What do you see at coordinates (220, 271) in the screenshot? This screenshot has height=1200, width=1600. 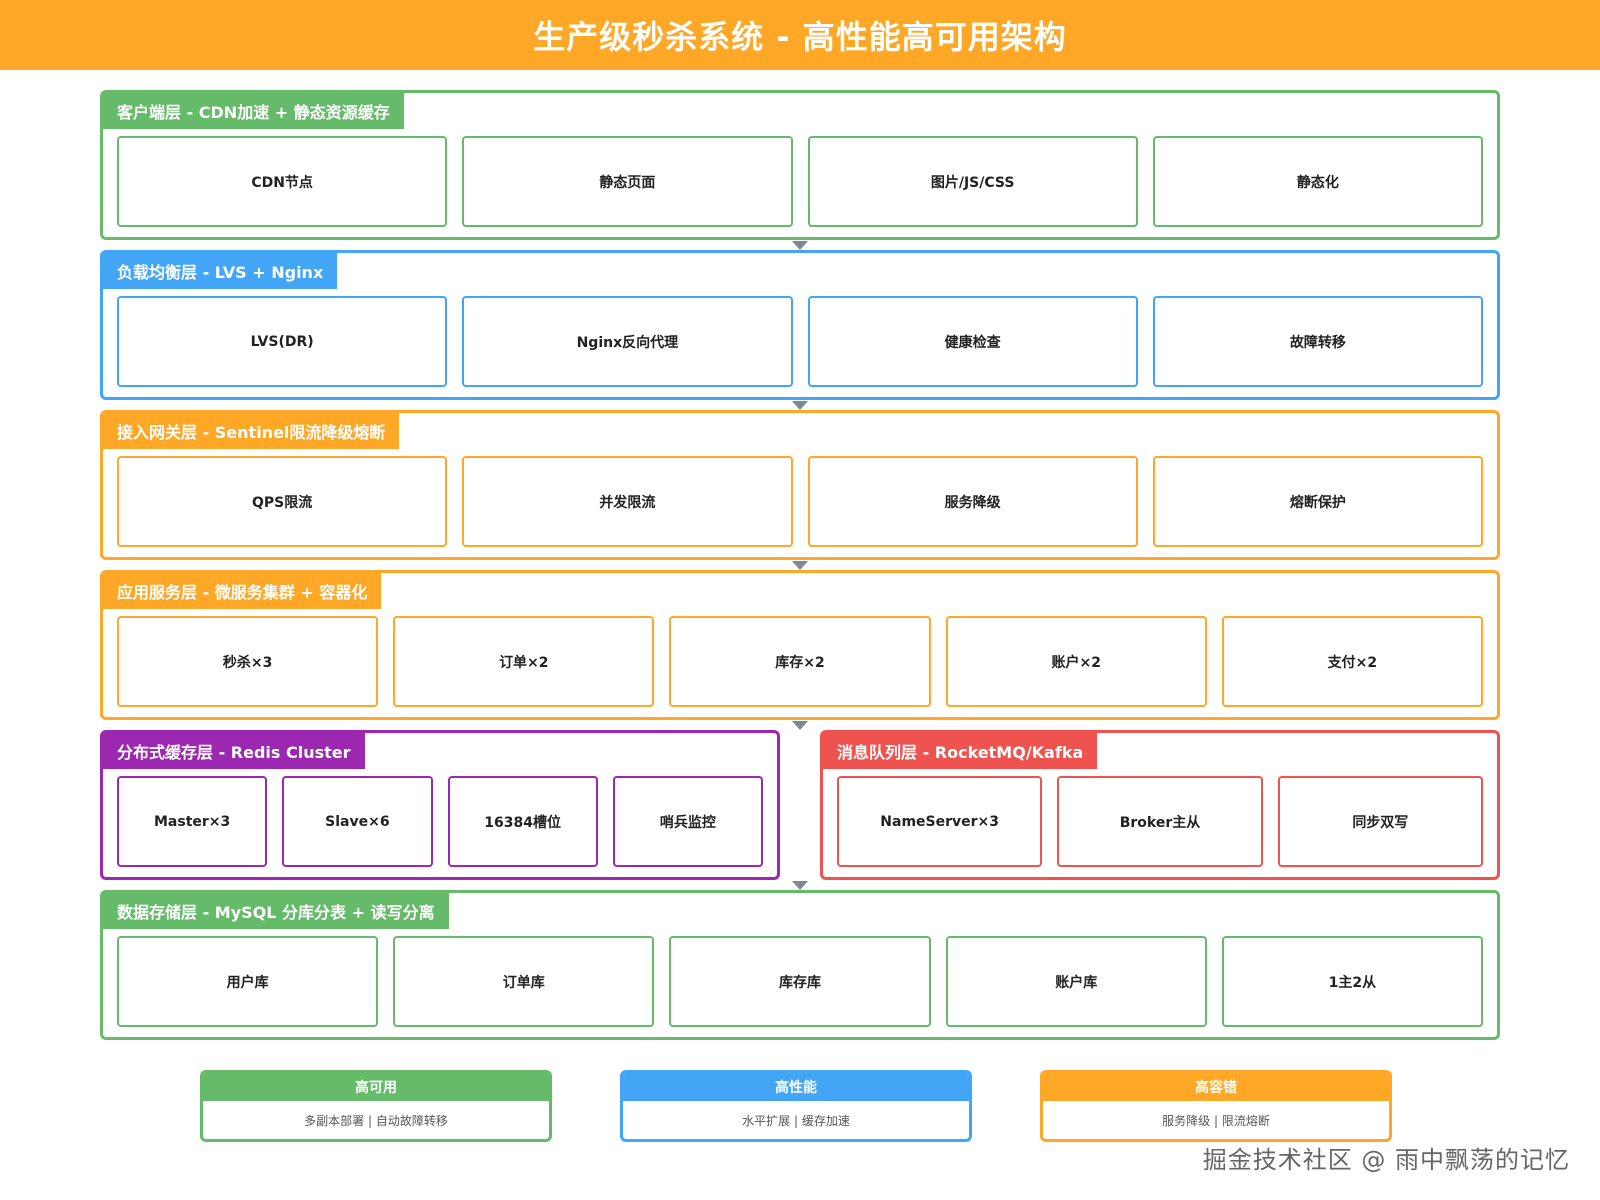 I see `load-balancer-layer-label: 负载均衡层 - LVS + Nginx` at bounding box center [220, 271].